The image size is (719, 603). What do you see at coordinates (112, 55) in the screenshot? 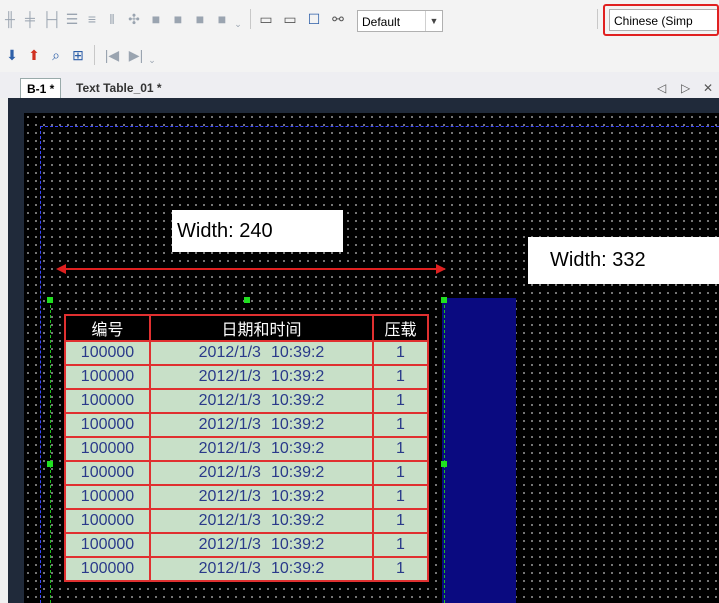
I see `first-icon: |◀` at bounding box center [112, 55].